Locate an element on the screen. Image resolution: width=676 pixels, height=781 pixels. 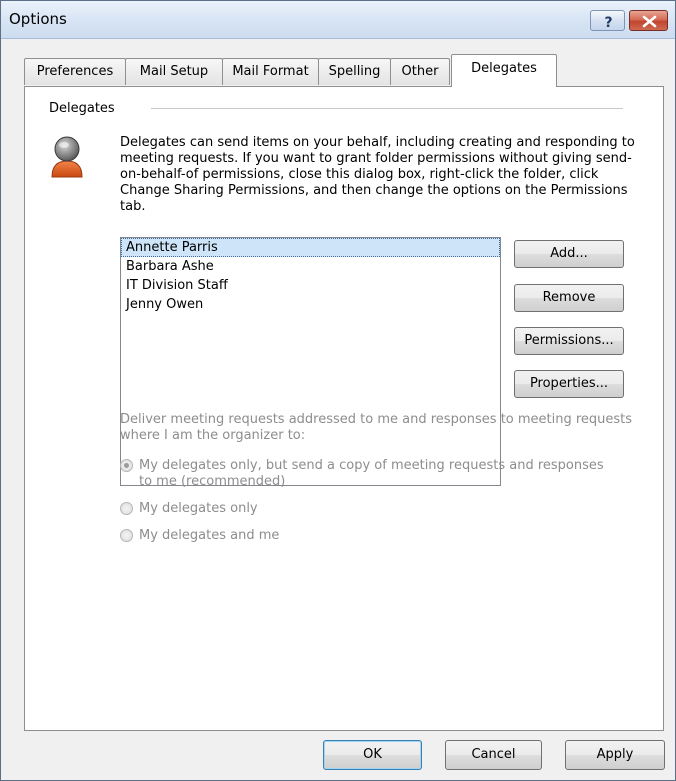
list-item: IT Division Staff is located at coordinates (310, 285).